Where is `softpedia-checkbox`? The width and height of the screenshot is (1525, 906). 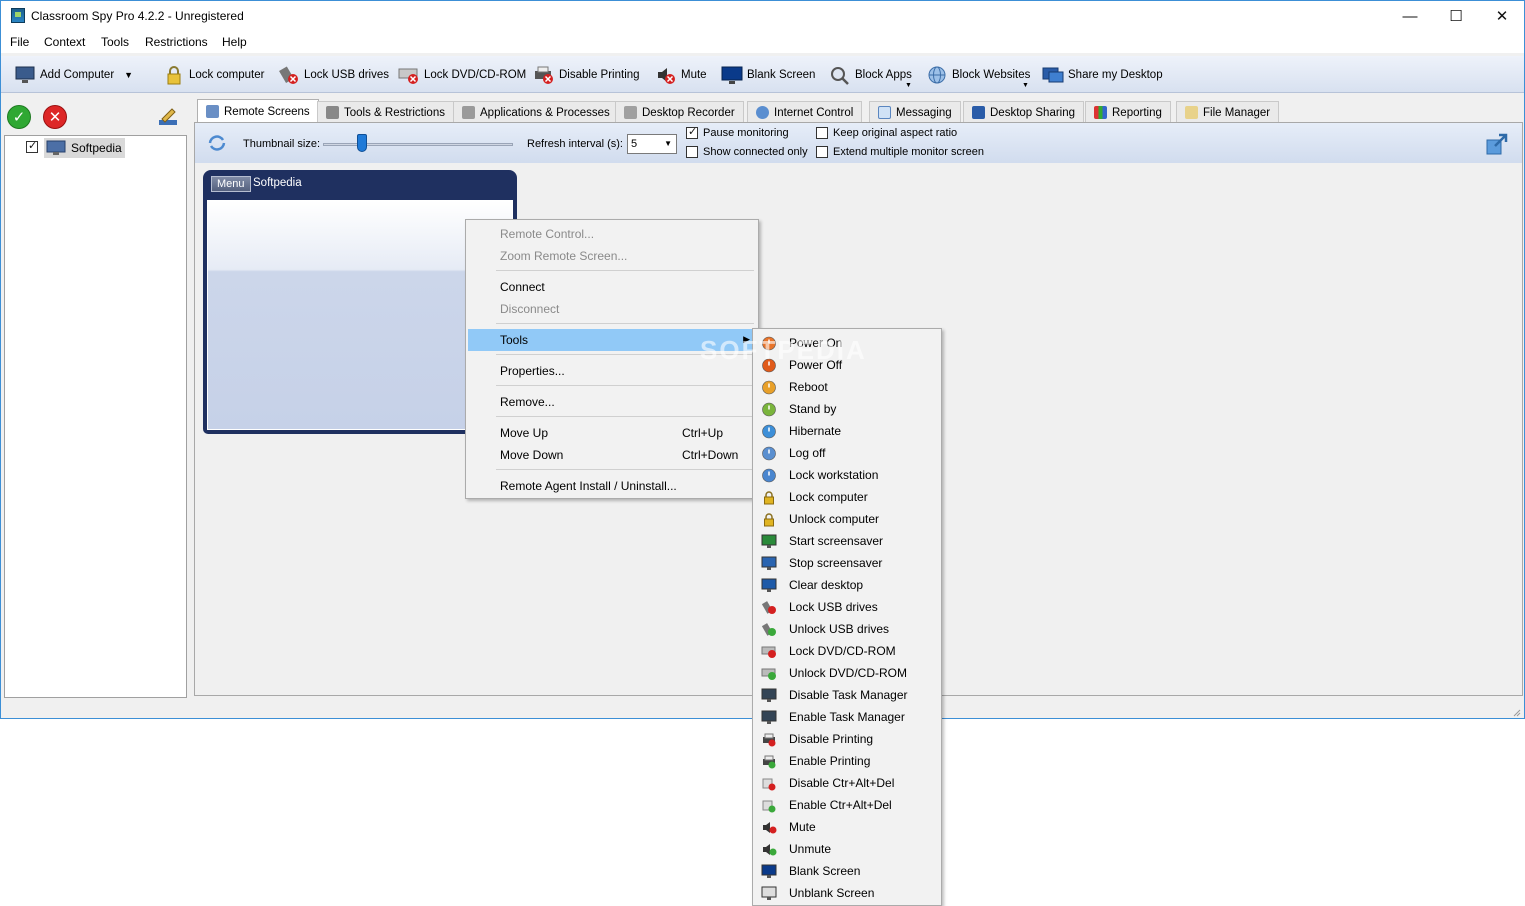
softpedia-checkbox is located at coordinates (32, 147).